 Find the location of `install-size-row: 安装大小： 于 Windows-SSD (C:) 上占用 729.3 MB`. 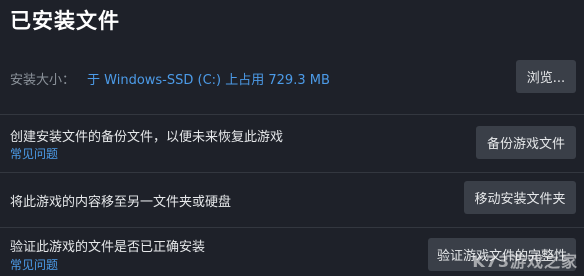

install-size-row: 安装大小： 于 Windows-SSD (C:) 上占用 729.3 MB is located at coordinates (170, 78).